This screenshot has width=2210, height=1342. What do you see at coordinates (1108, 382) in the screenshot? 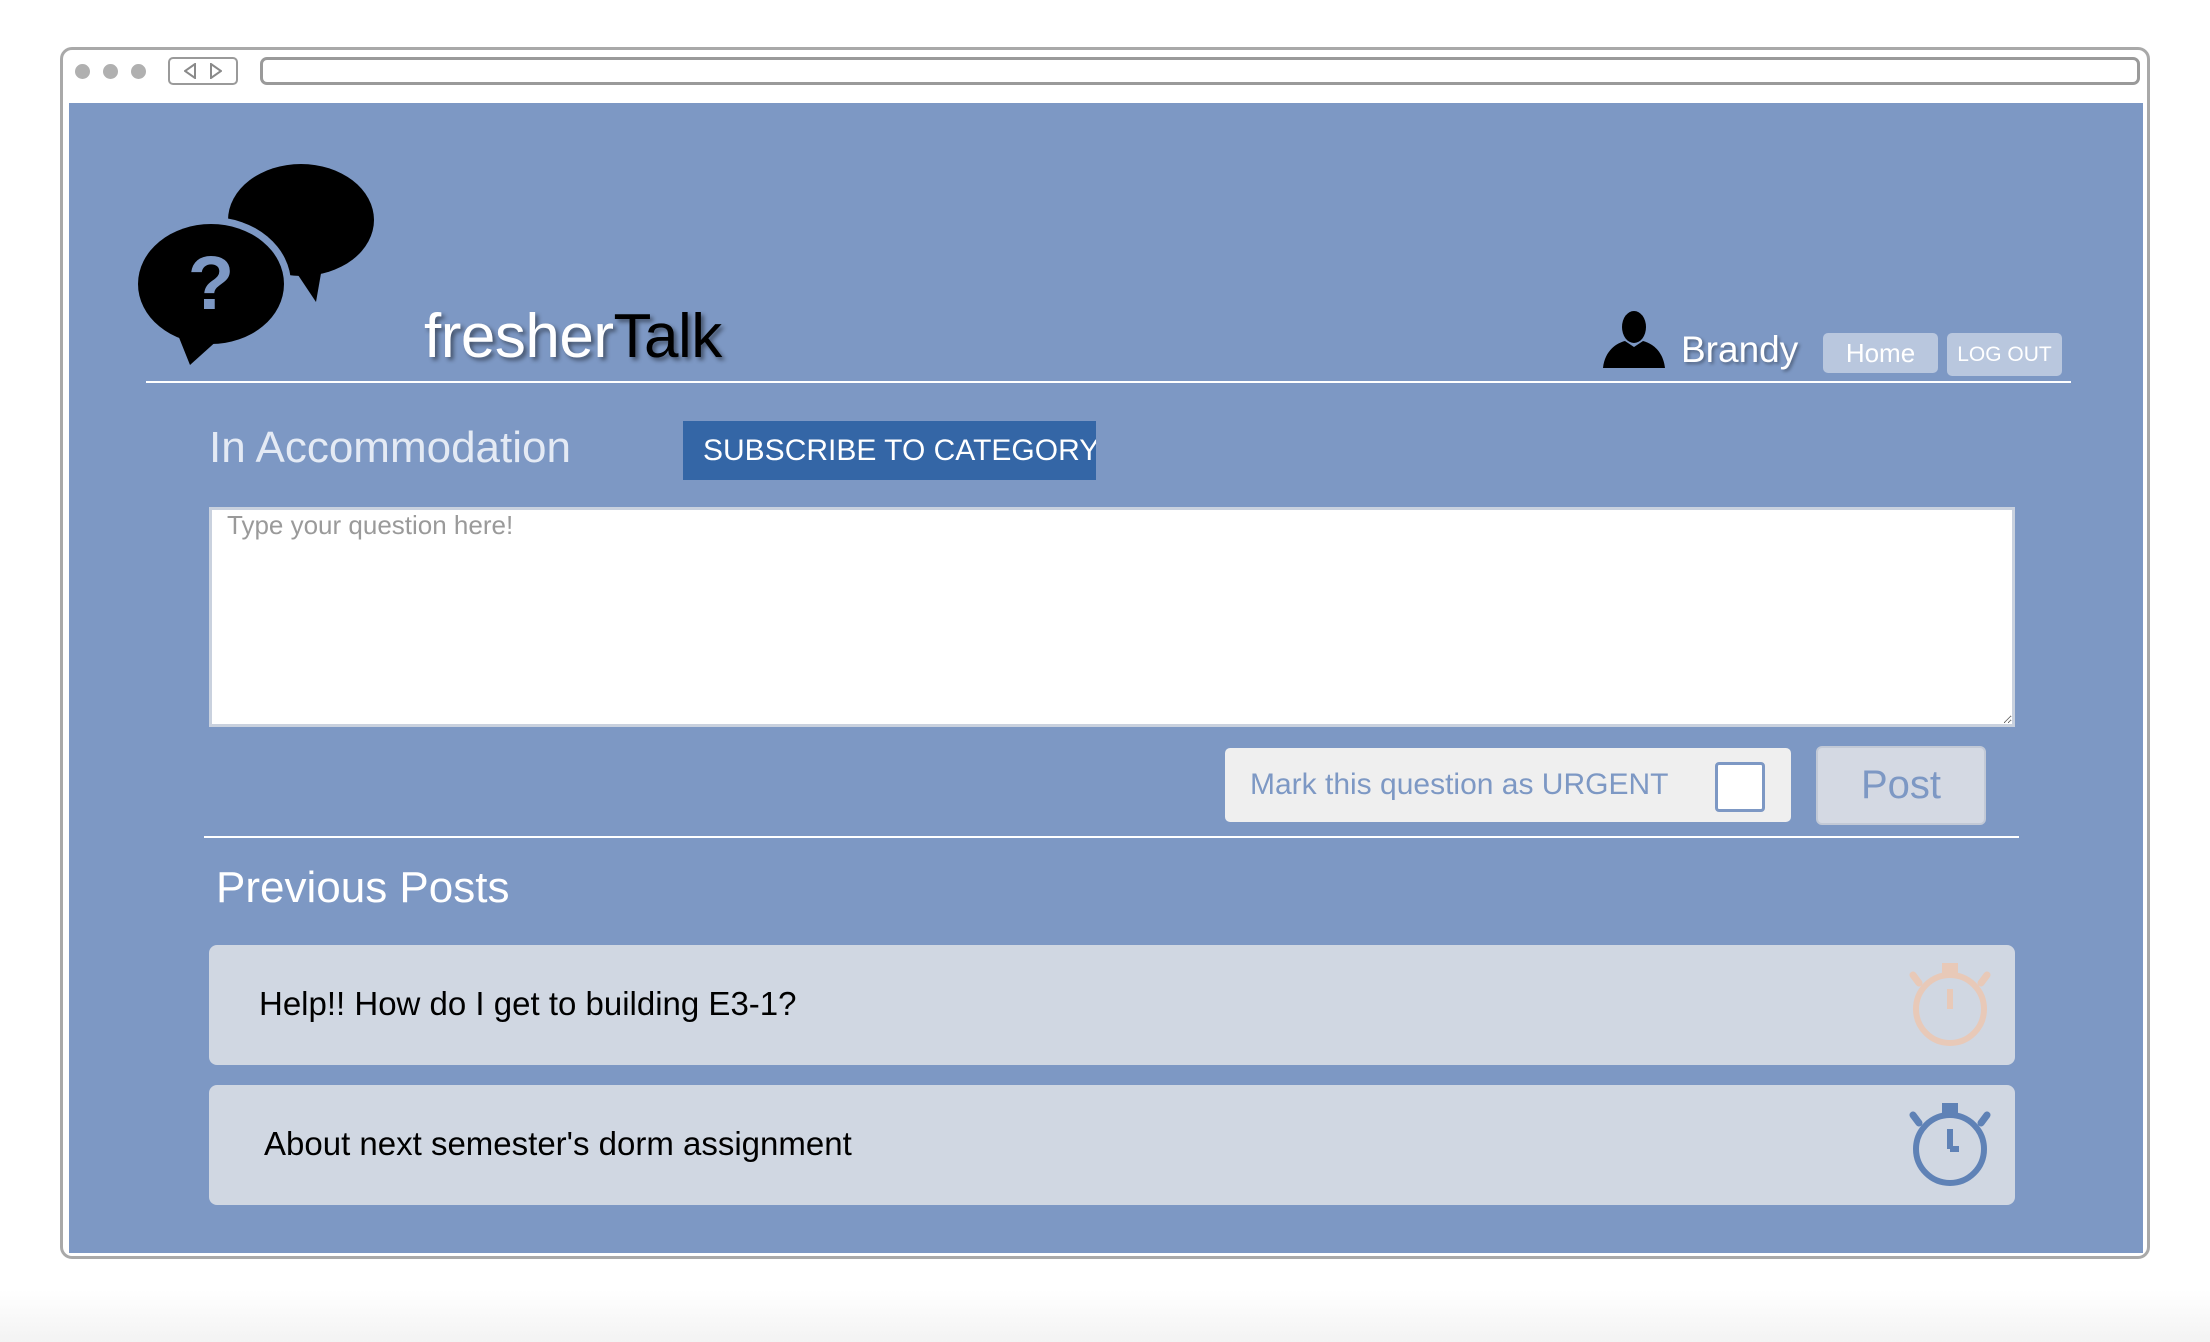
I see `header-divider` at bounding box center [1108, 382].